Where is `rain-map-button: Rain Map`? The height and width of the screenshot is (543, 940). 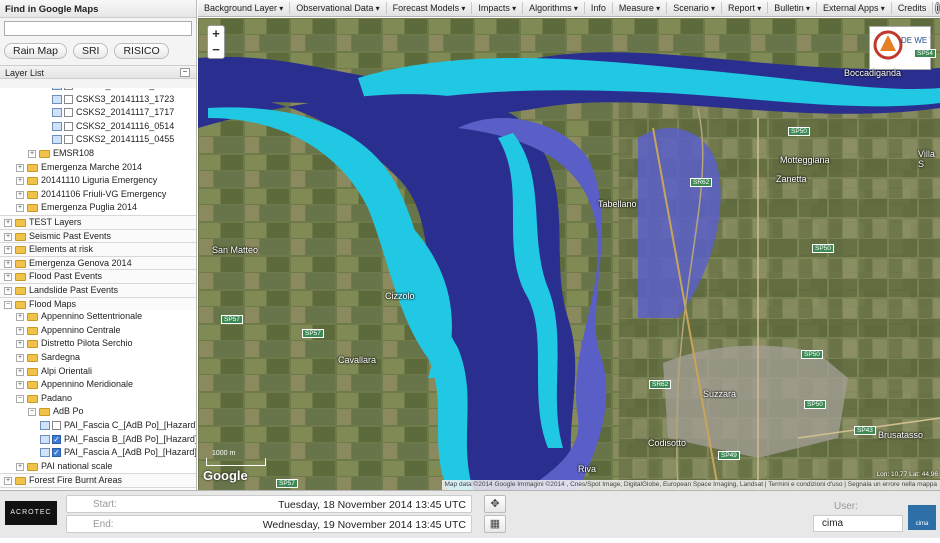 rain-map-button: Rain Map is located at coordinates (35, 51).